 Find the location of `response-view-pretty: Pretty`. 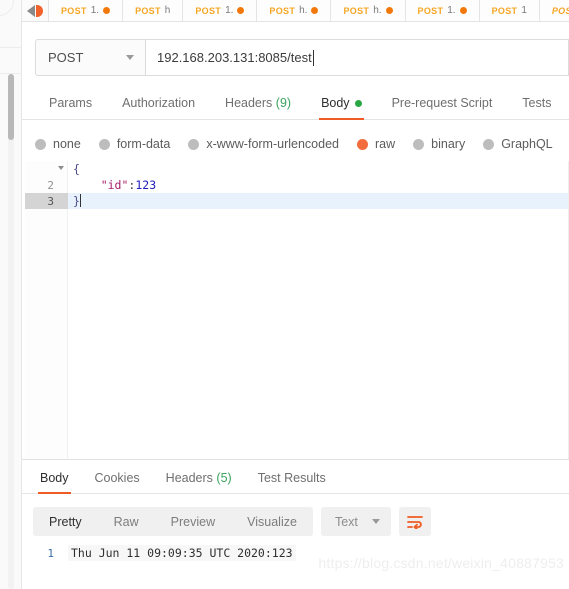

response-view-pretty: Pretty is located at coordinates (65, 521).